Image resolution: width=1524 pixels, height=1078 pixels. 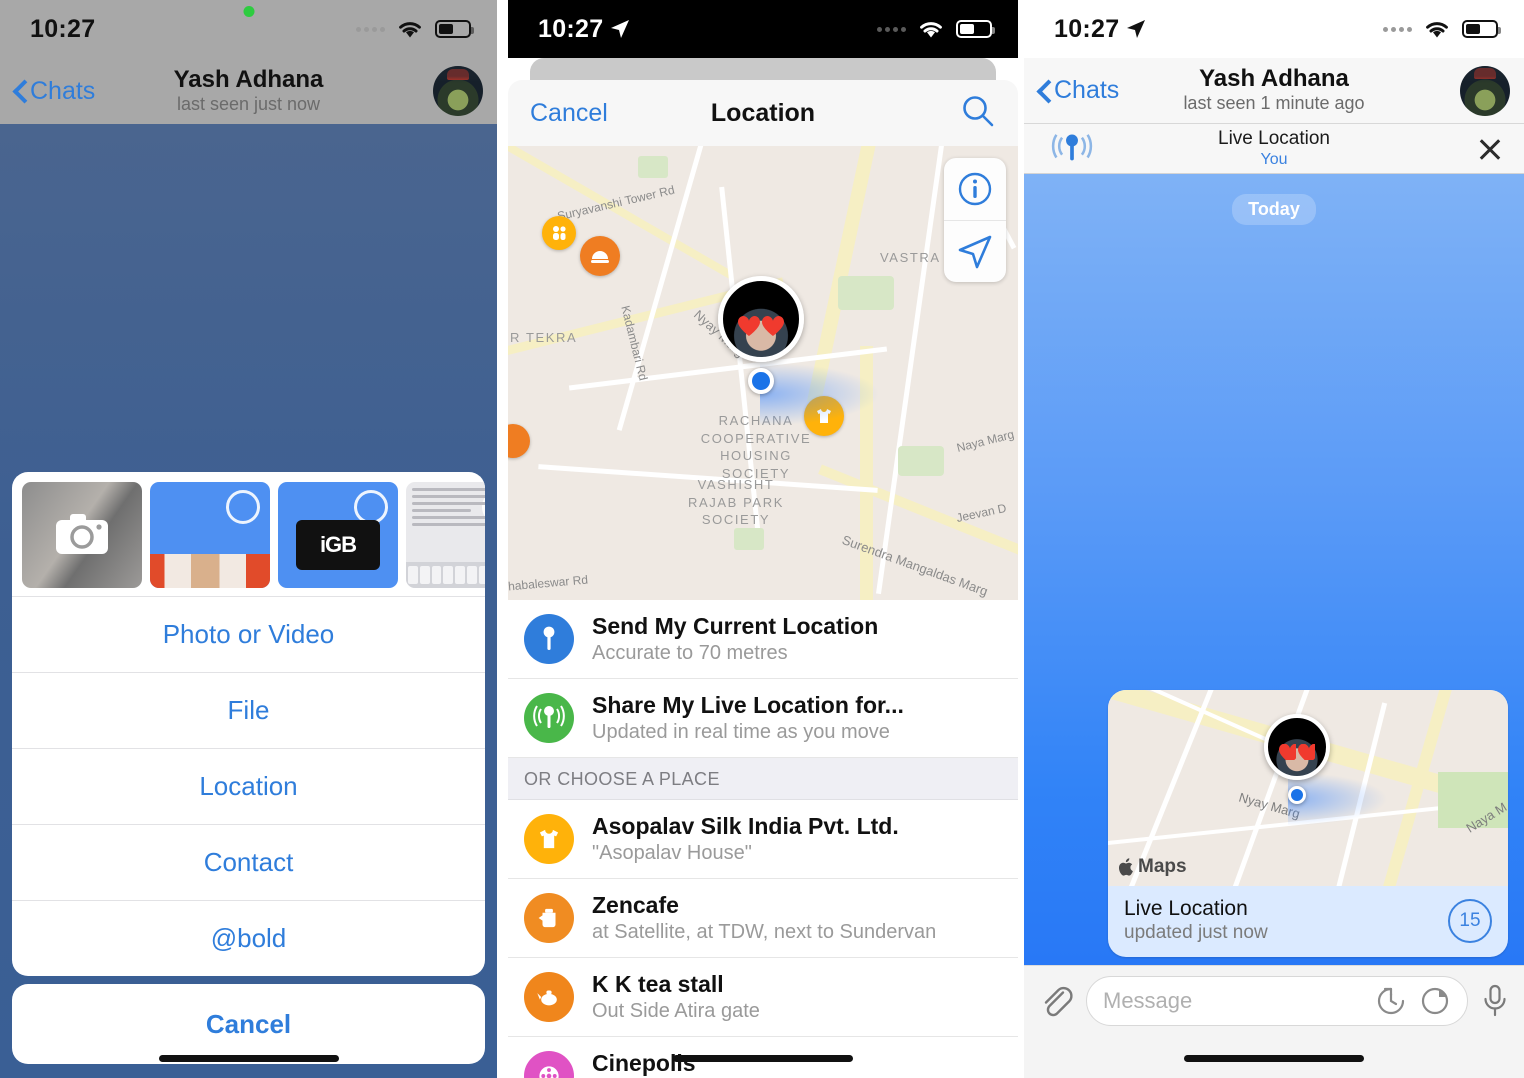 What do you see at coordinates (248, 11) in the screenshot?
I see `recording-indicator-dot` at bounding box center [248, 11].